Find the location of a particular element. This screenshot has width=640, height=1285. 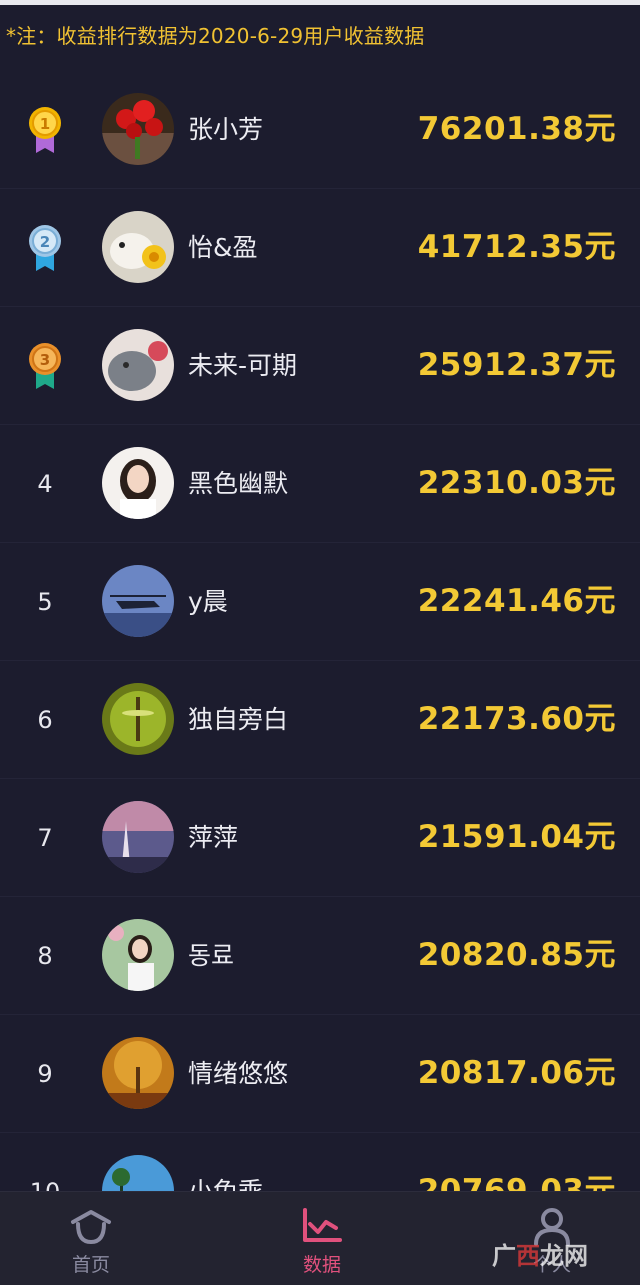

rank-number: 5 is located at coordinates (45, 601).